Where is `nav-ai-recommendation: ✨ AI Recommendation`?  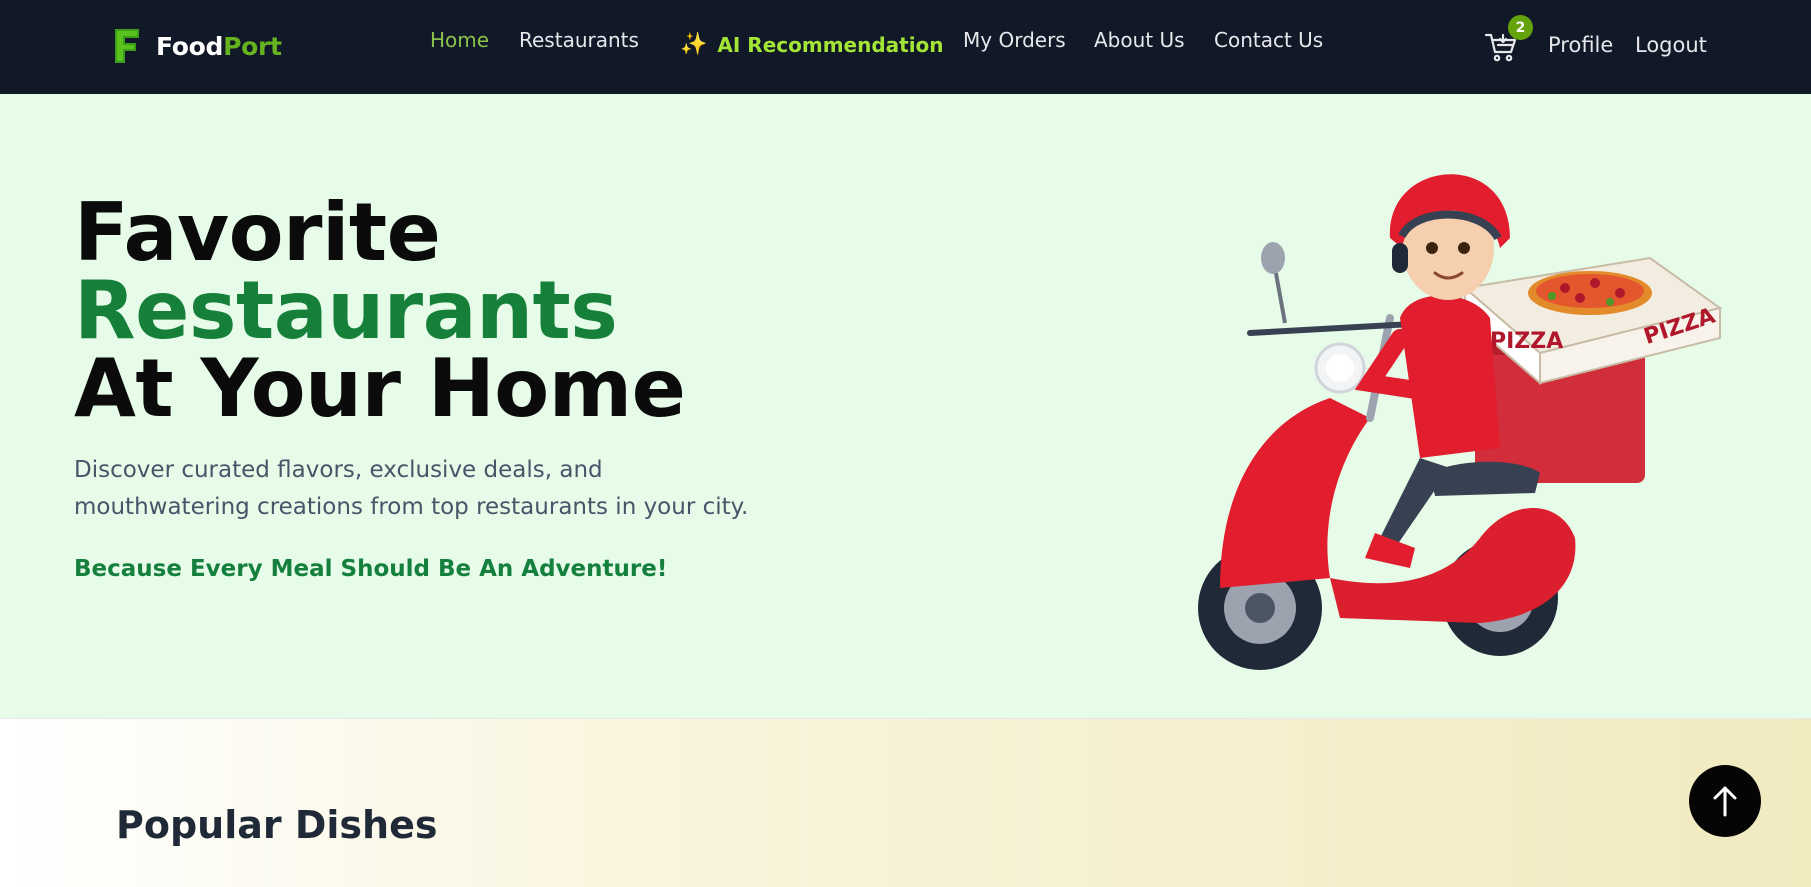 nav-ai-recommendation: ✨ AI Recommendation is located at coordinates (812, 44).